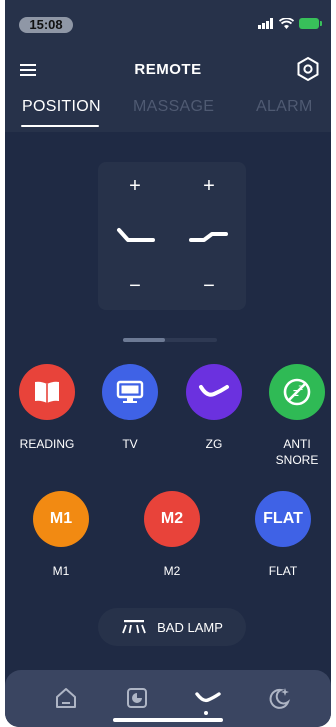 This screenshot has height=727, width=336. I want to click on timer-icon, so click(137, 698).